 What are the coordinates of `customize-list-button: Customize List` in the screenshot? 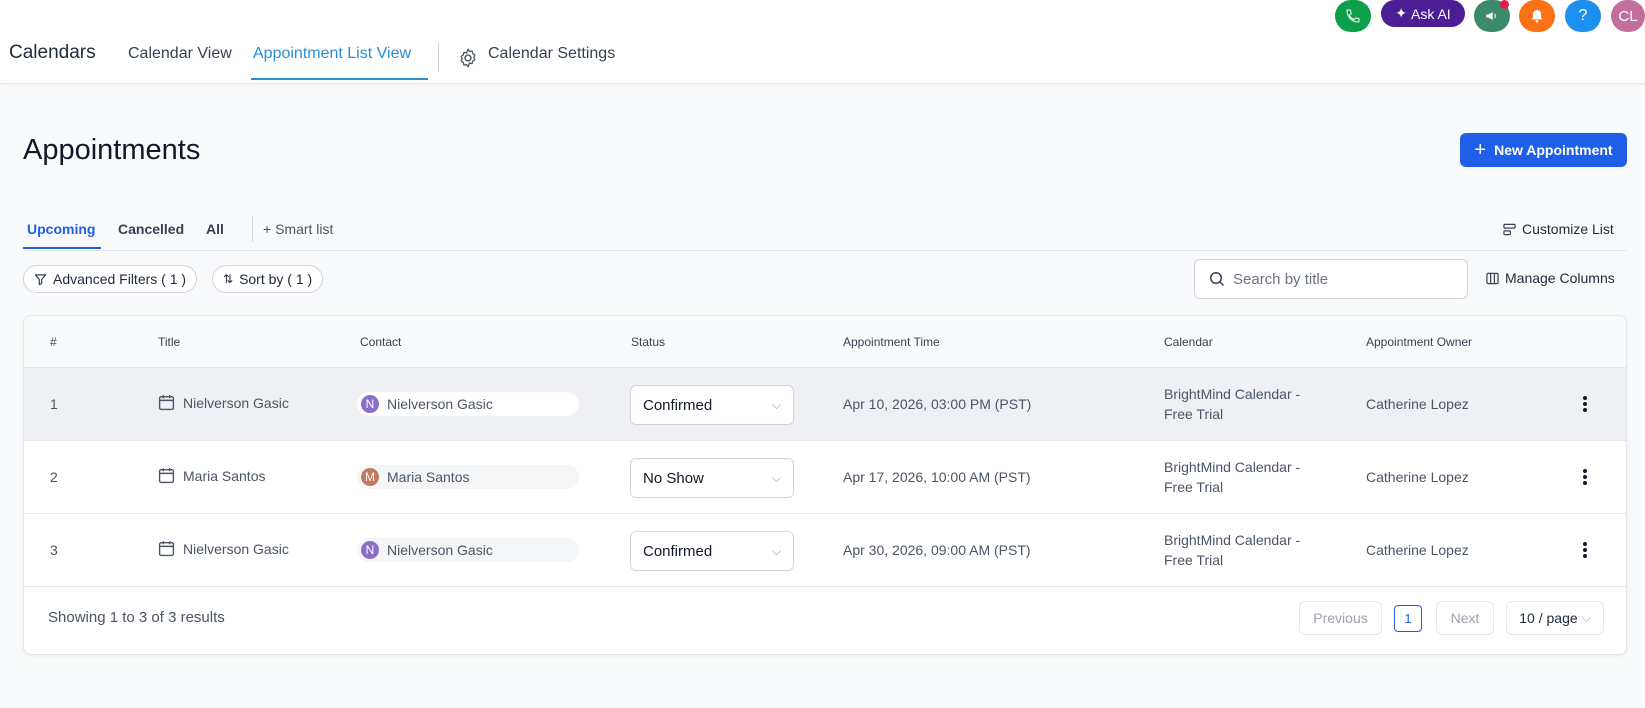 It's located at (1558, 229).